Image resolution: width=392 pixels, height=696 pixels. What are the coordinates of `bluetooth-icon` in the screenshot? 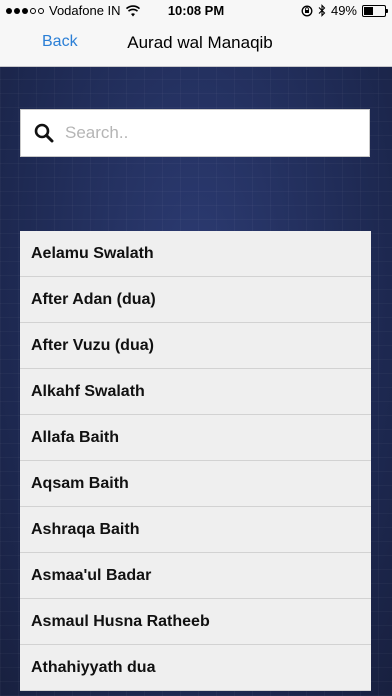 It's located at (322, 10).